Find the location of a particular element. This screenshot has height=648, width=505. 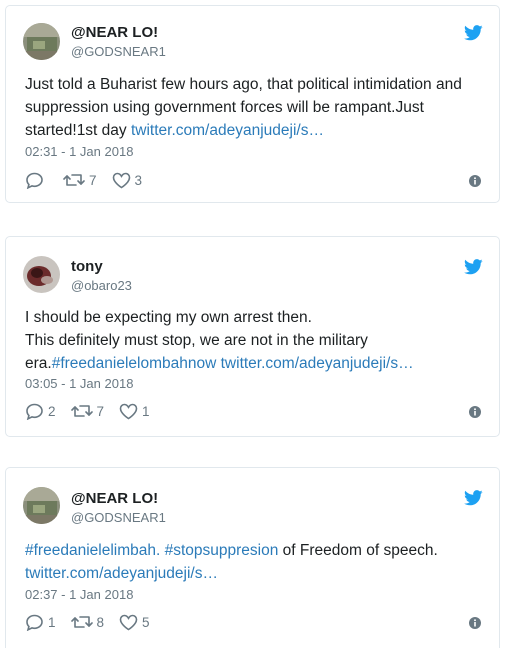

reply-button: 2 is located at coordinates (40, 411).